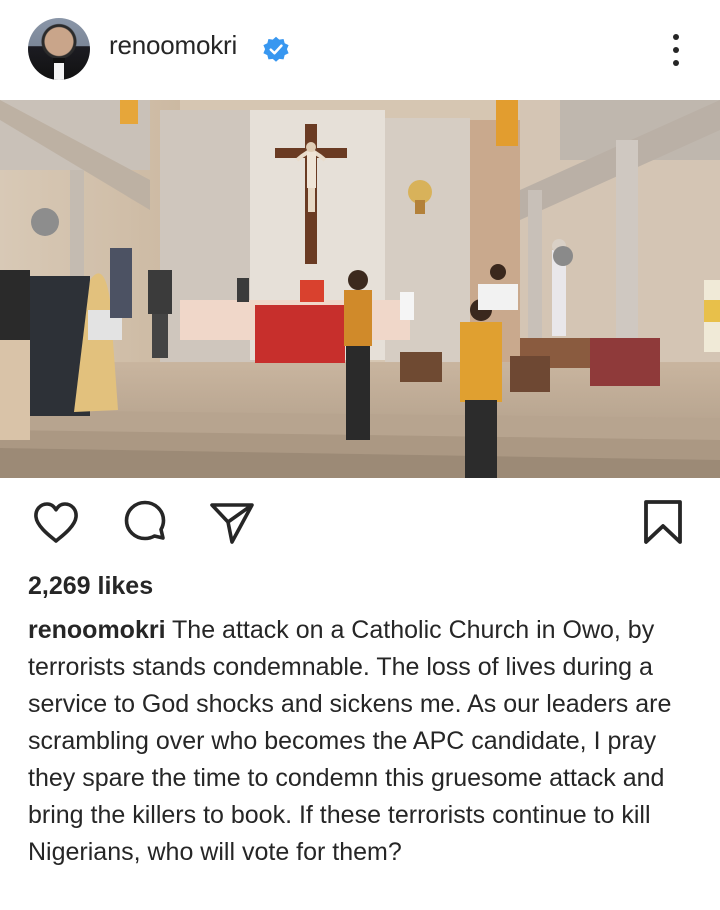  Describe the element at coordinates (59, 49) in the screenshot. I see `avatar` at that location.